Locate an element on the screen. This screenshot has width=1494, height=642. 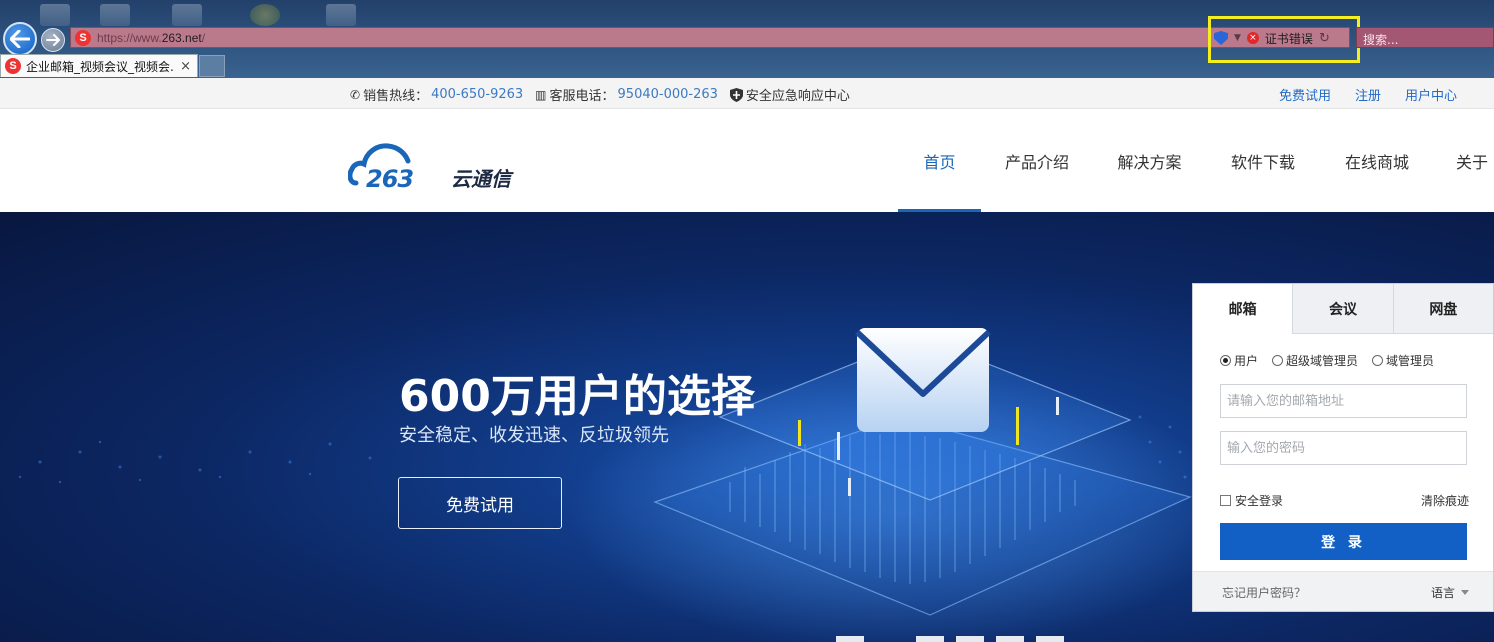
main-nav: 首页 产品介绍 解决方案 软件下载 在线商城 关于 is located at coordinates (1196, 160).